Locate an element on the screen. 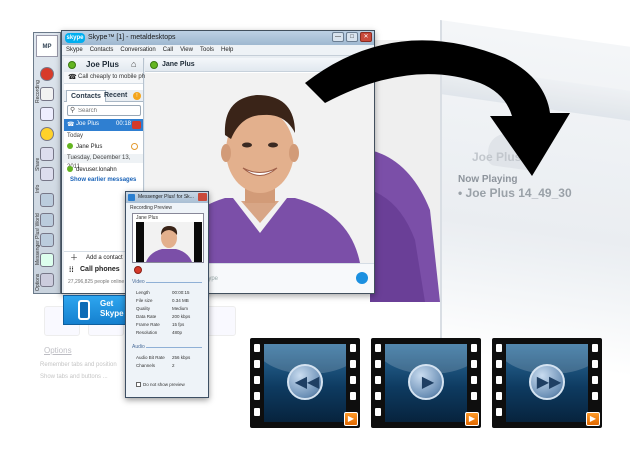 The height and width of the screenshot is (450, 630). video-stat-row: File size 0.34 MB is located at coordinates (170, 300).